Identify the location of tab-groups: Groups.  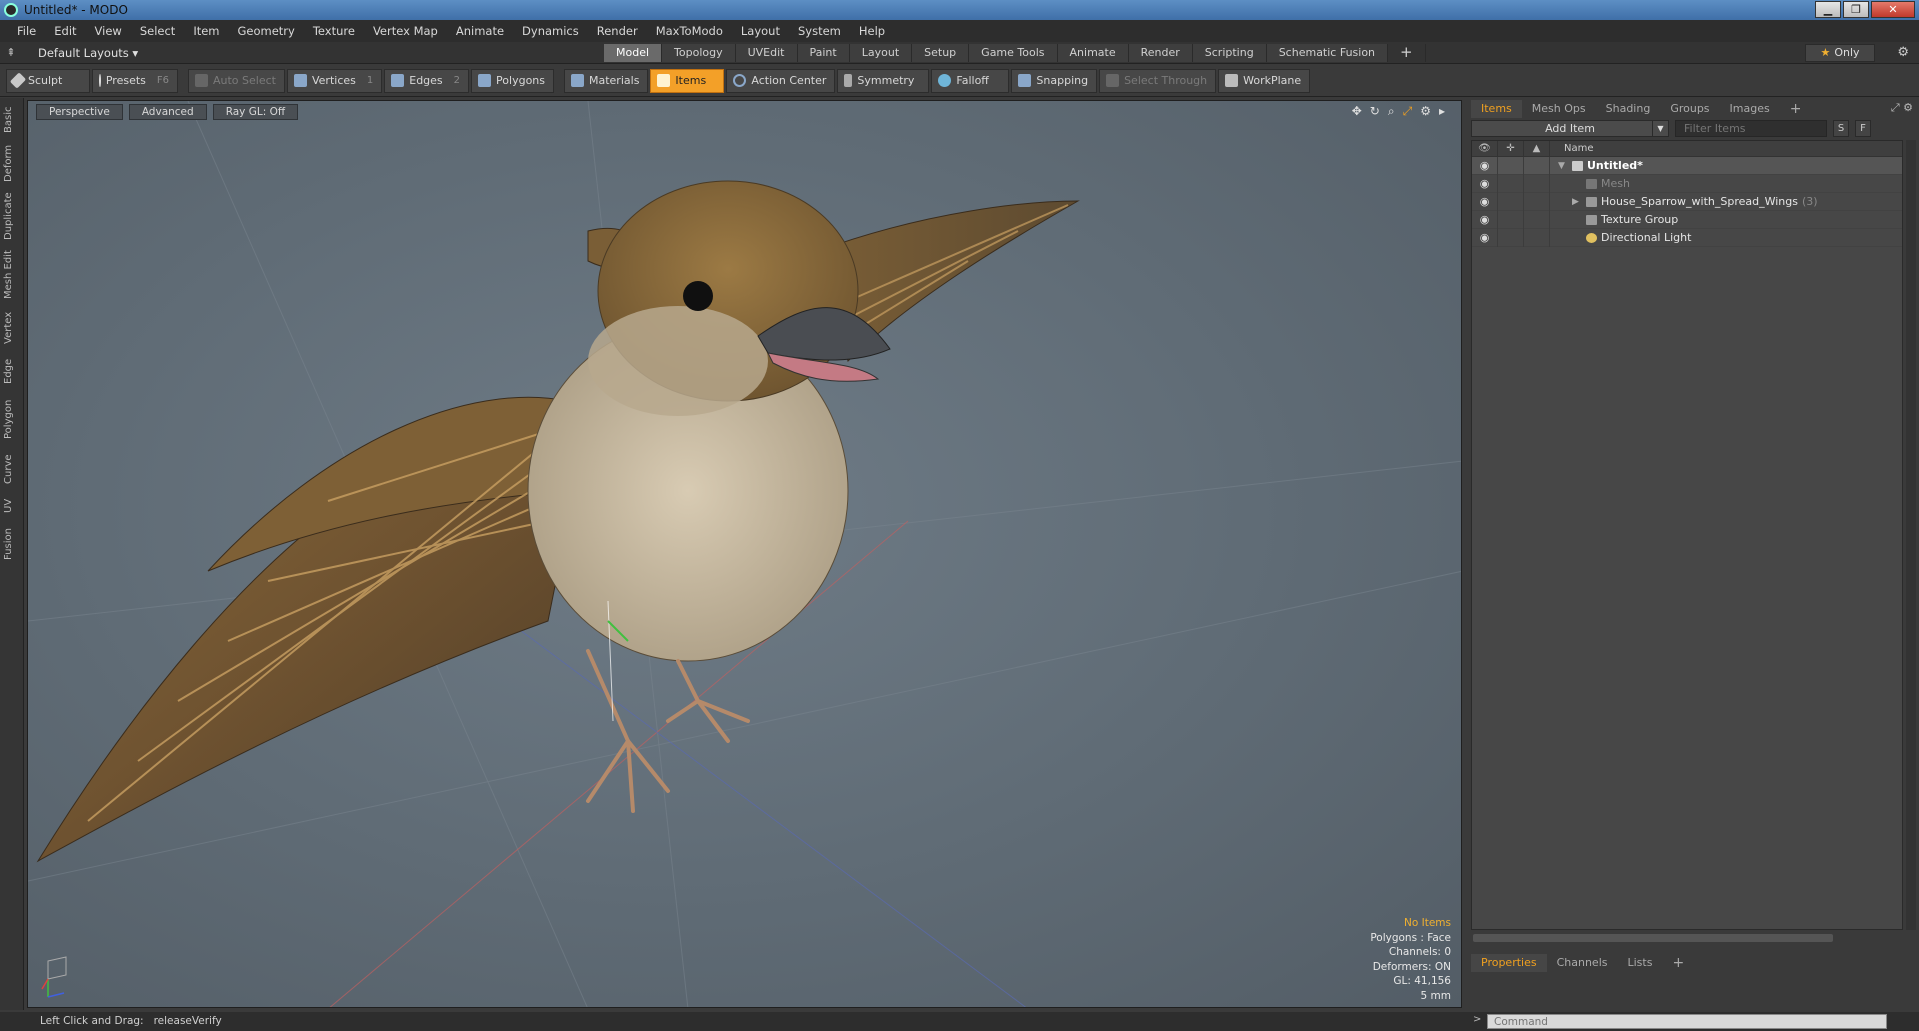
(1689, 109).